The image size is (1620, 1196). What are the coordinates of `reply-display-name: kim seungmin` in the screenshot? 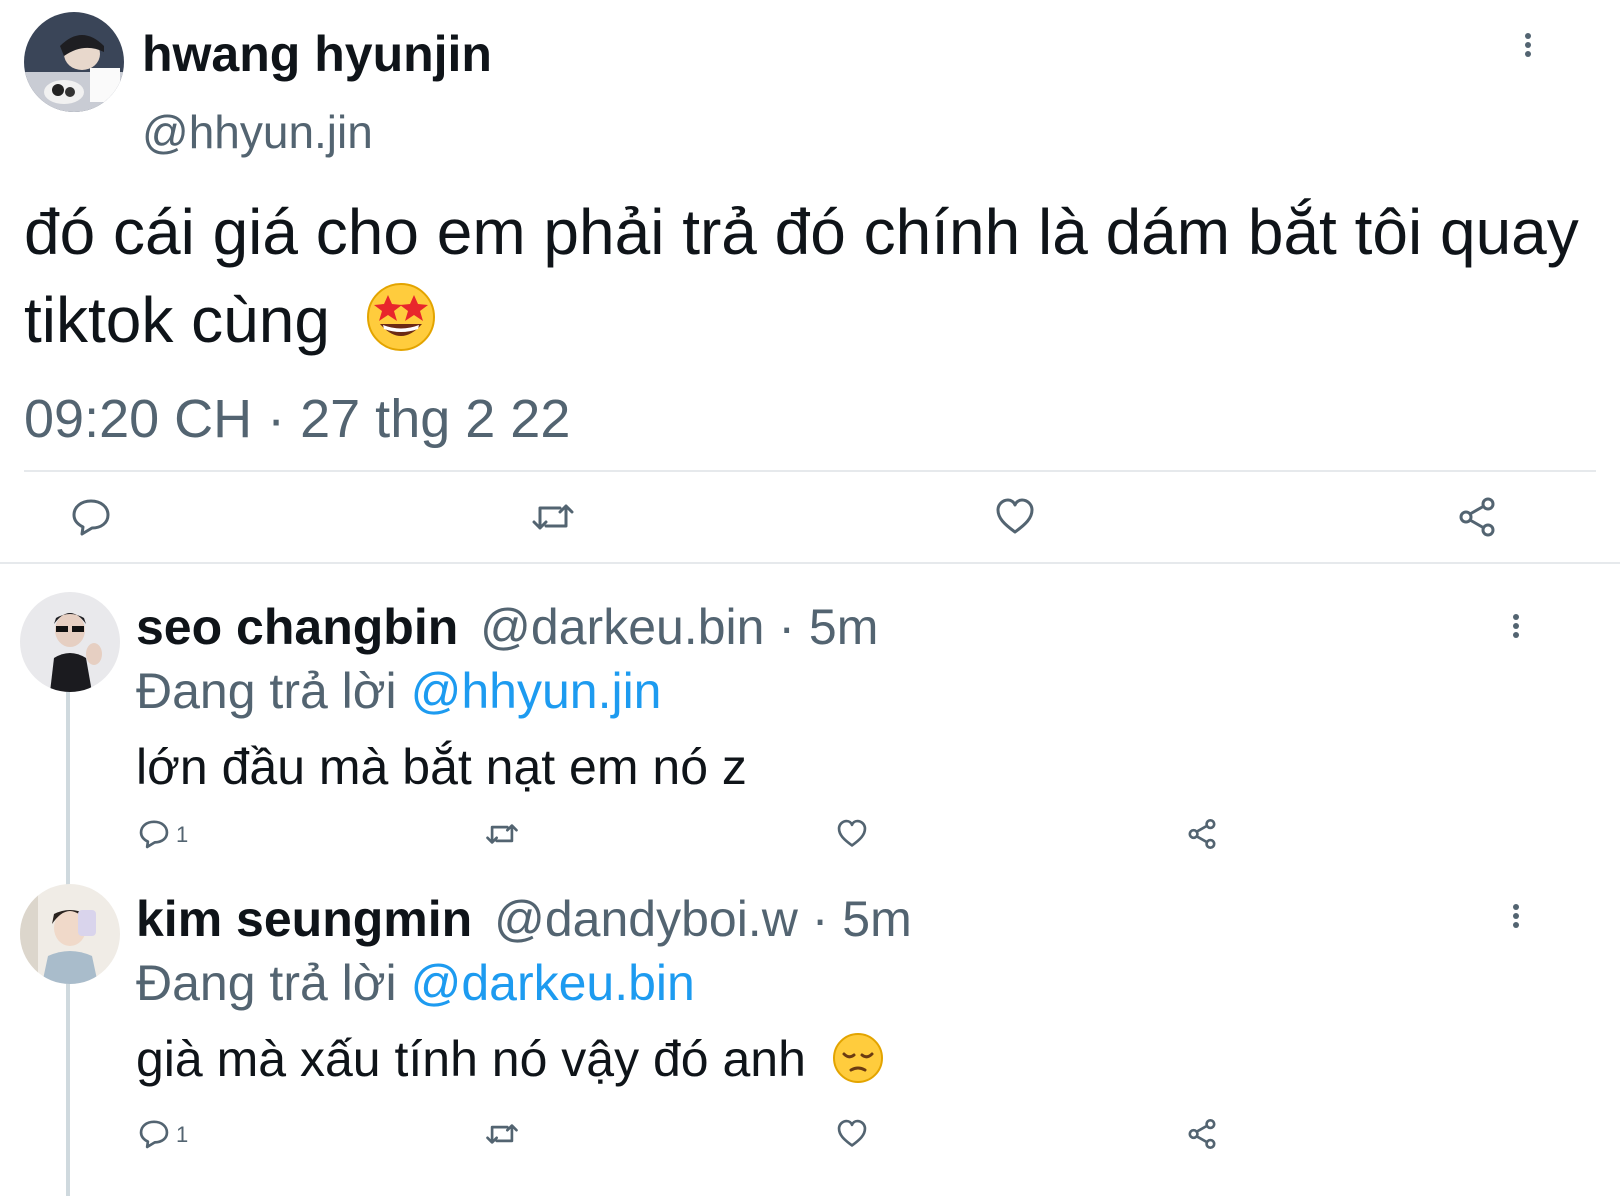 It's located at (304, 919).